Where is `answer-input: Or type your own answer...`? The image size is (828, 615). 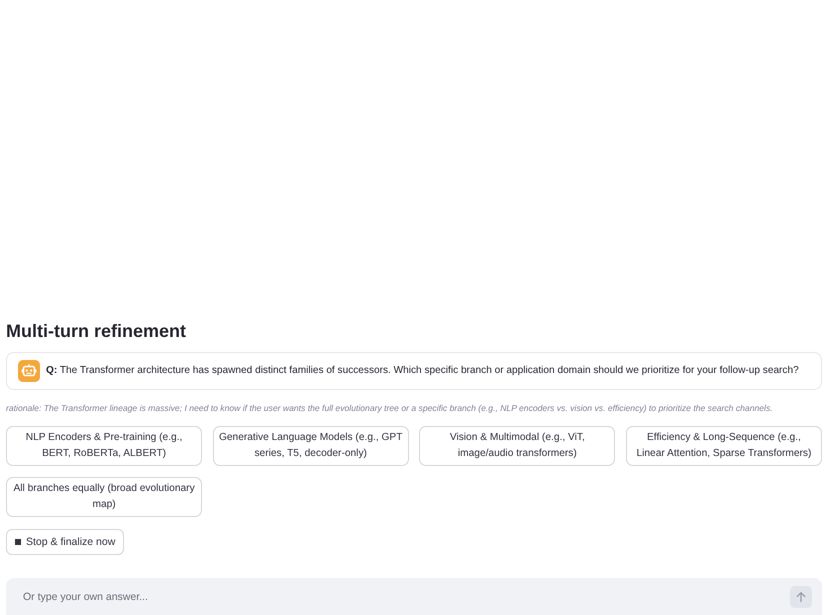
answer-input: Or type your own answer... is located at coordinates (414, 596).